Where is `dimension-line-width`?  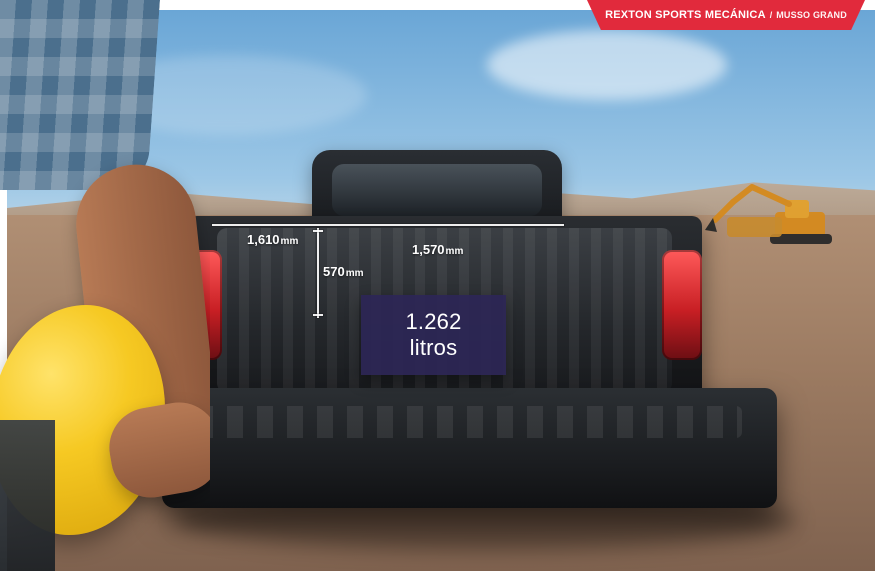 dimension-line-width is located at coordinates (388, 225).